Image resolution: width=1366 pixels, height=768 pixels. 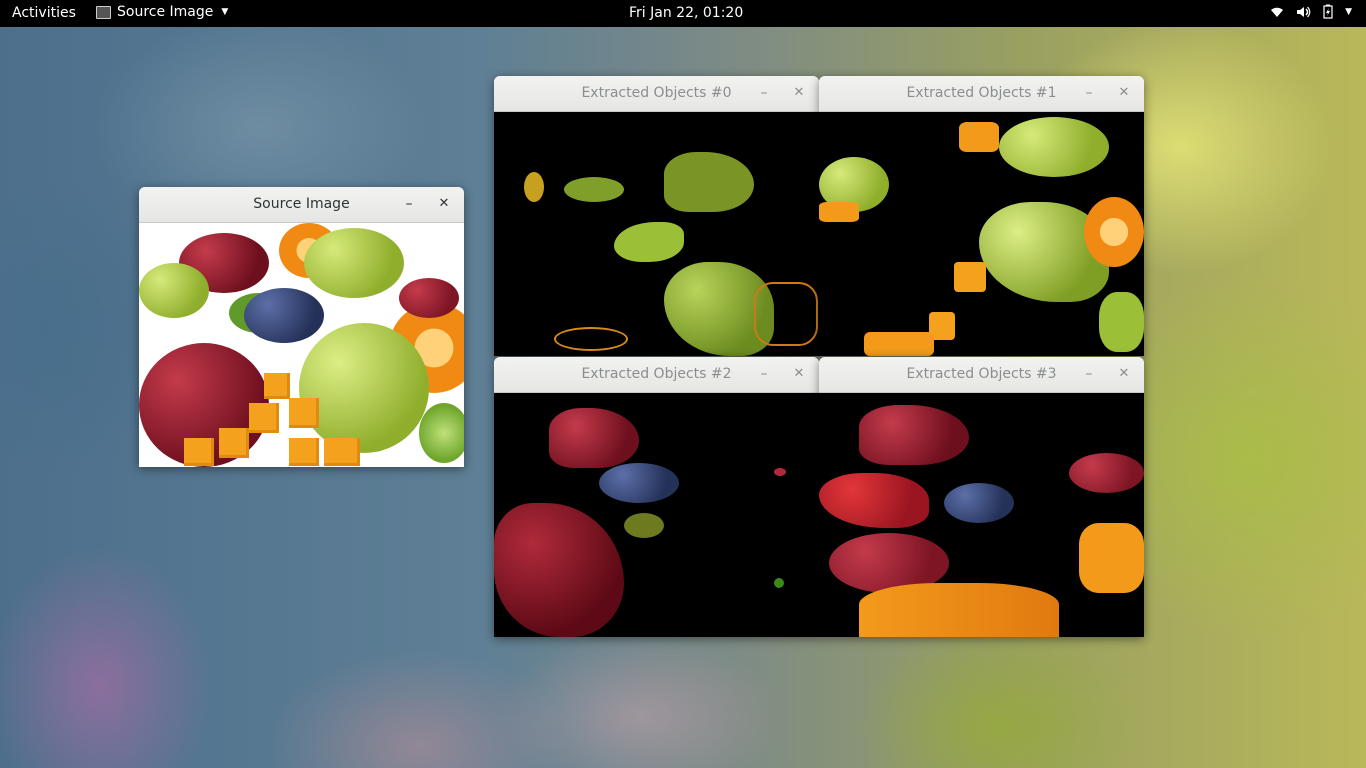 I want to click on extracted-objects-1-window: Extracted Objects #1 – ✕, so click(x=981, y=216).